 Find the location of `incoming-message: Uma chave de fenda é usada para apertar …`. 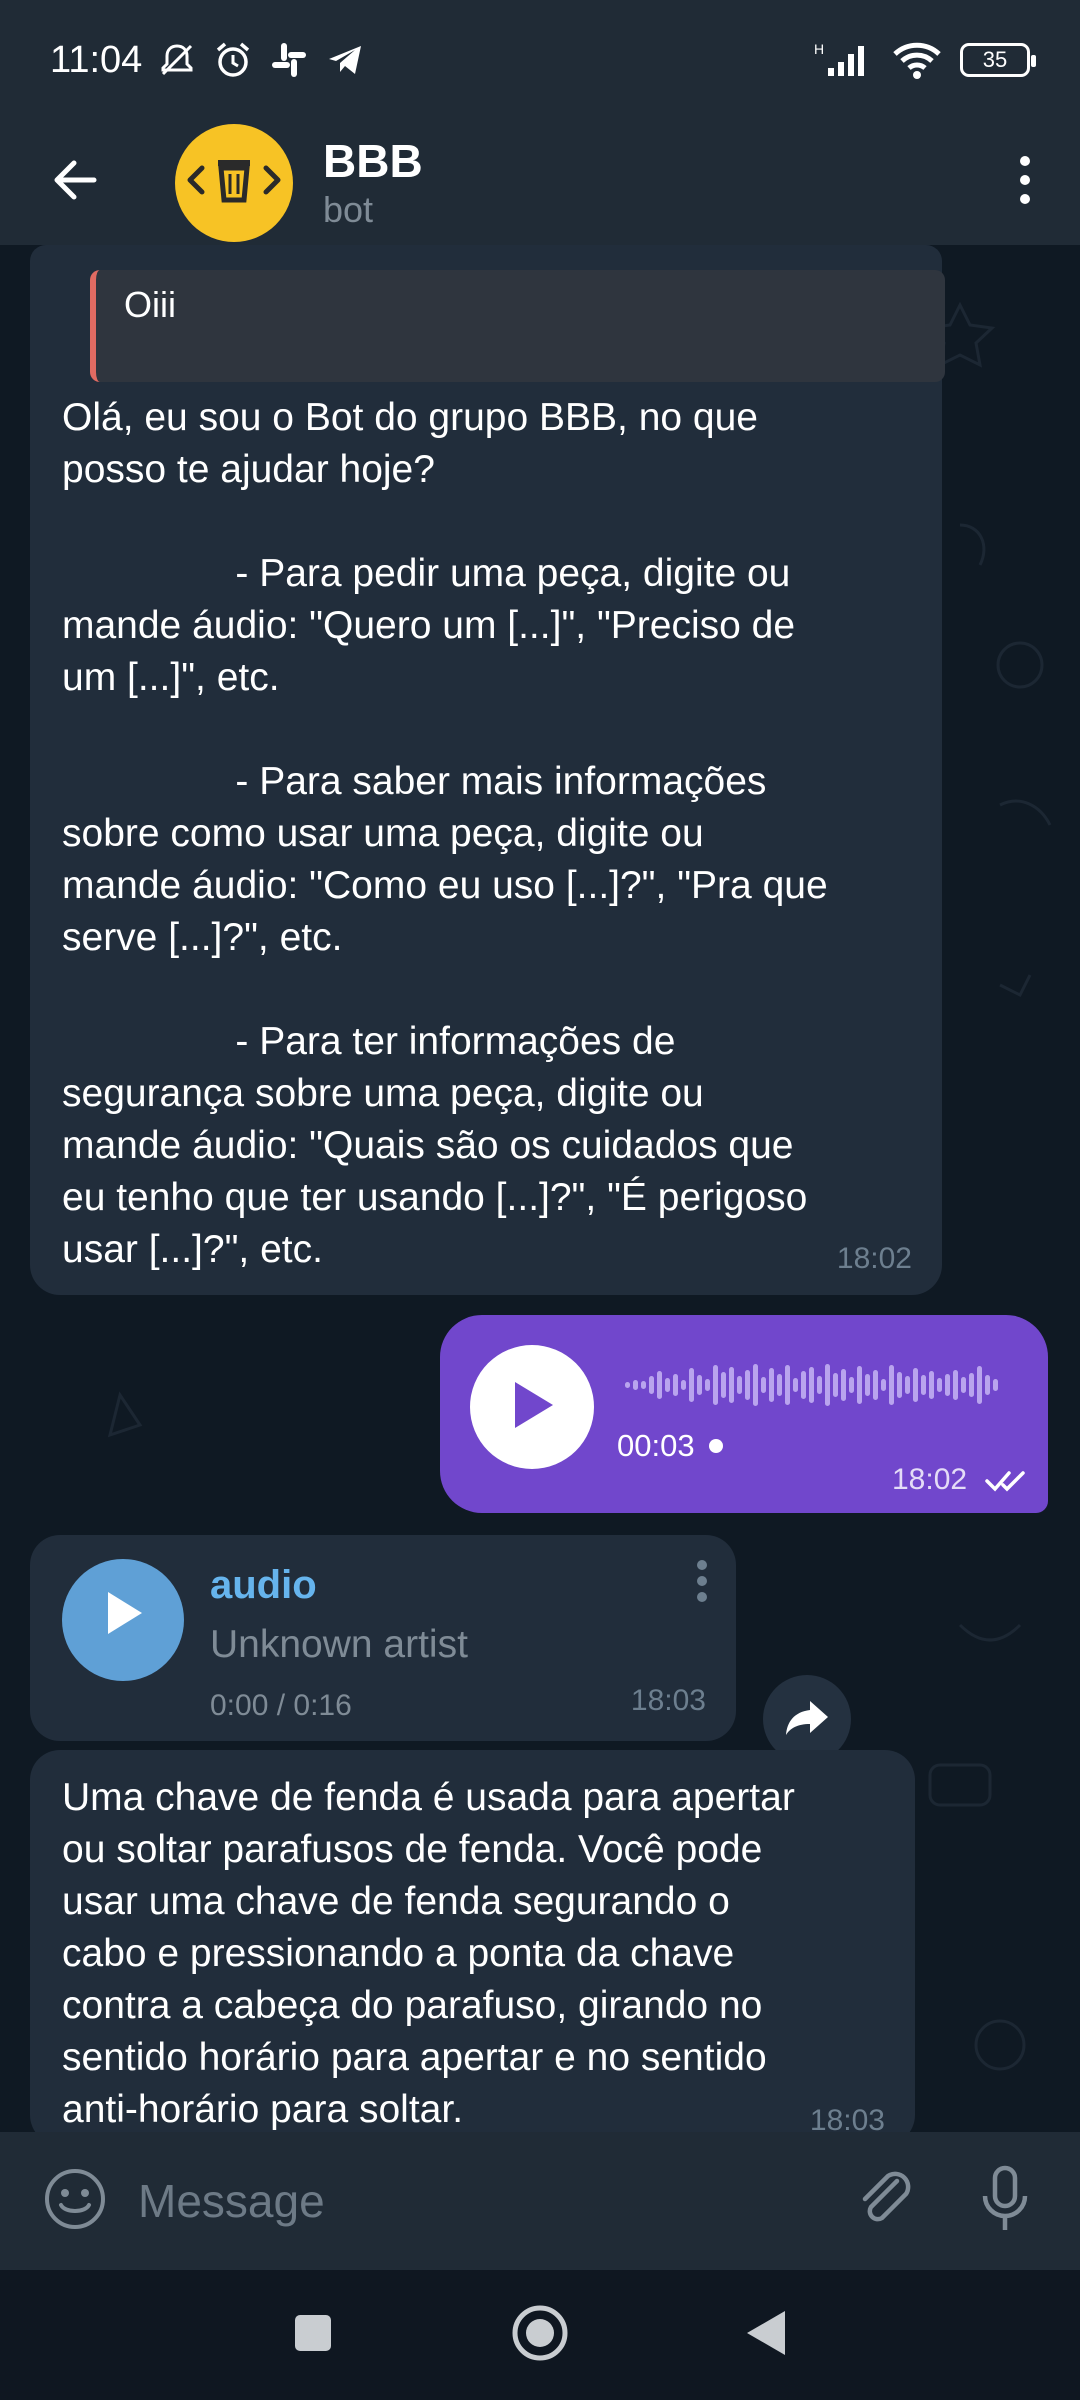

incoming-message: Uma chave de fenda é usada para apertar … is located at coordinates (472, 1941).